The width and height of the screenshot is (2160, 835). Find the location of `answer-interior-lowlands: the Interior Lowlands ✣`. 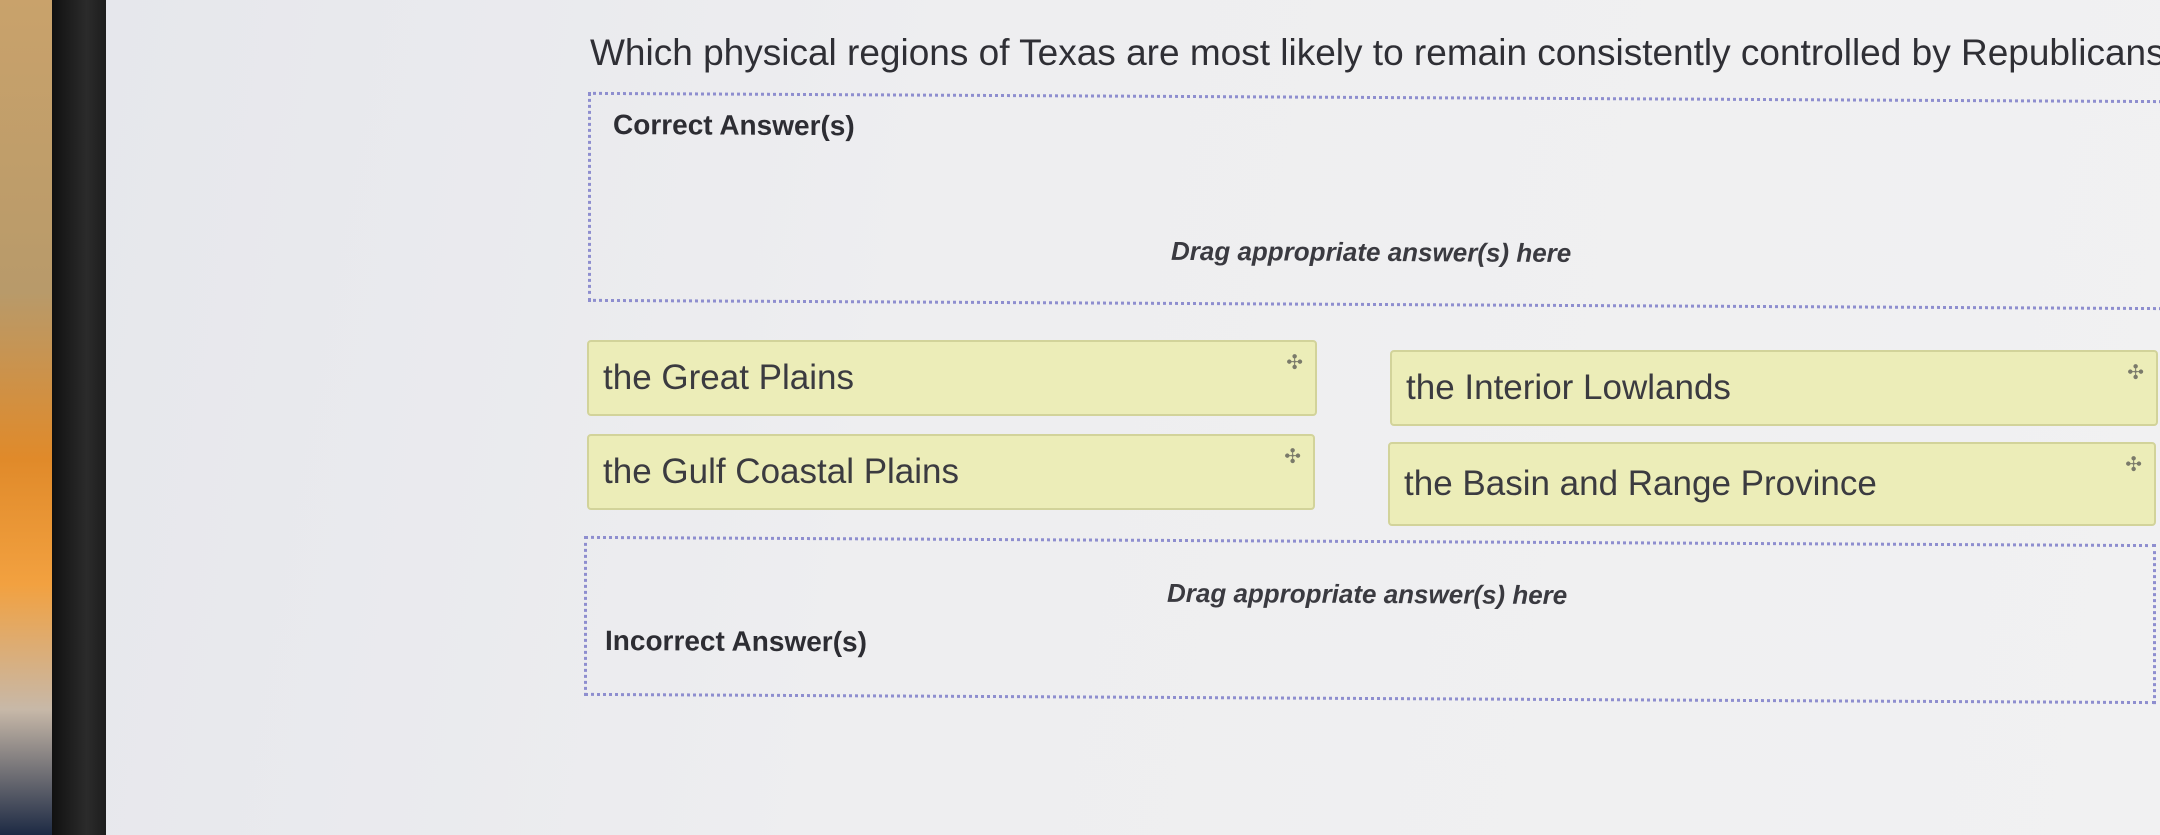

answer-interior-lowlands: the Interior Lowlands ✣ is located at coordinates (1774, 388).